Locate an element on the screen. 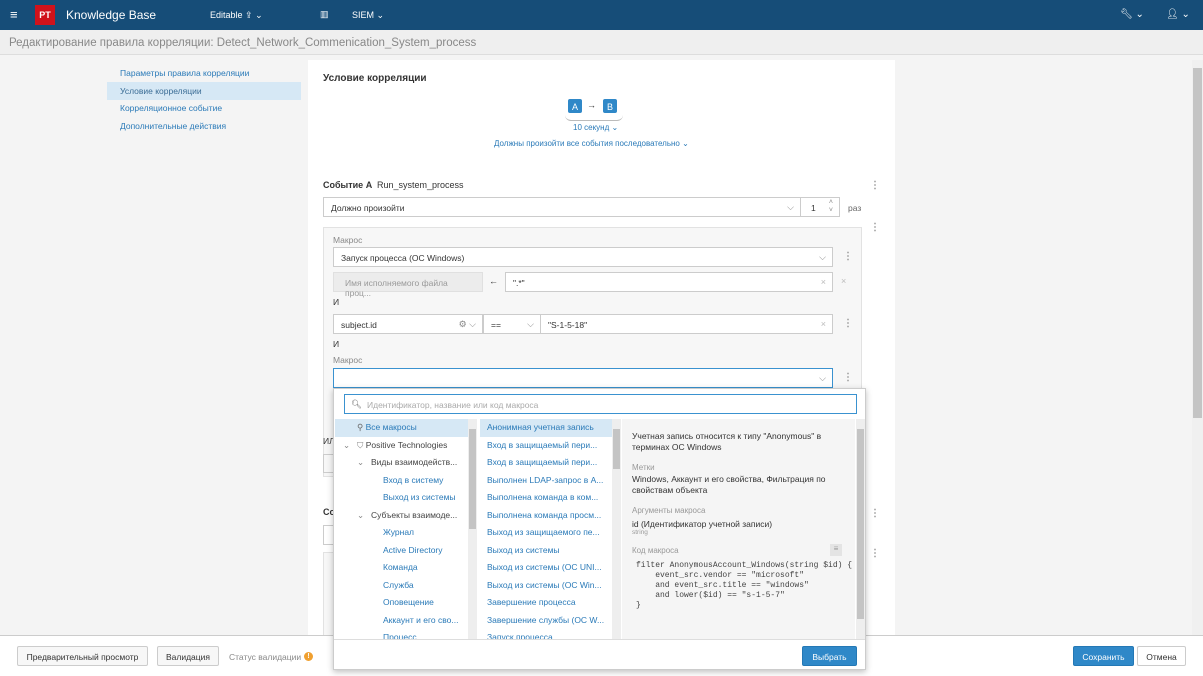 Image resolution: width=1203 pixels, height=676 pixels. product-menu: SIEM ⌄ is located at coordinates (368, 15).